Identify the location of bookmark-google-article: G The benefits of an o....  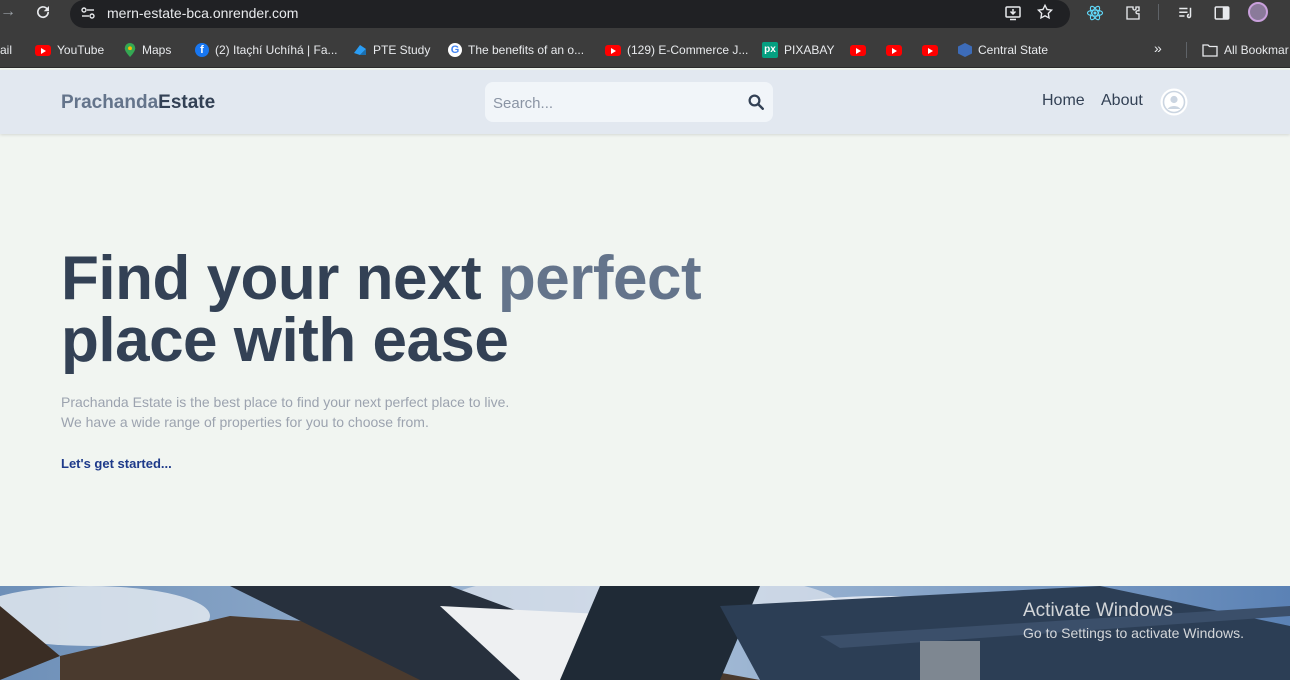
(516, 50).